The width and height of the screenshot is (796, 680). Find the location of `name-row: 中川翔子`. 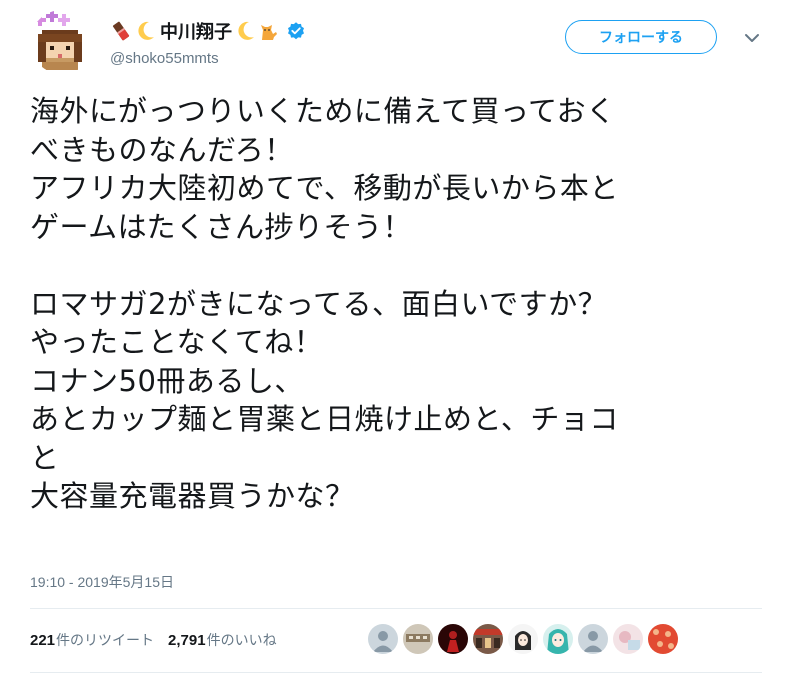

name-row: 中川翔子 is located at coordinates (208, 31).